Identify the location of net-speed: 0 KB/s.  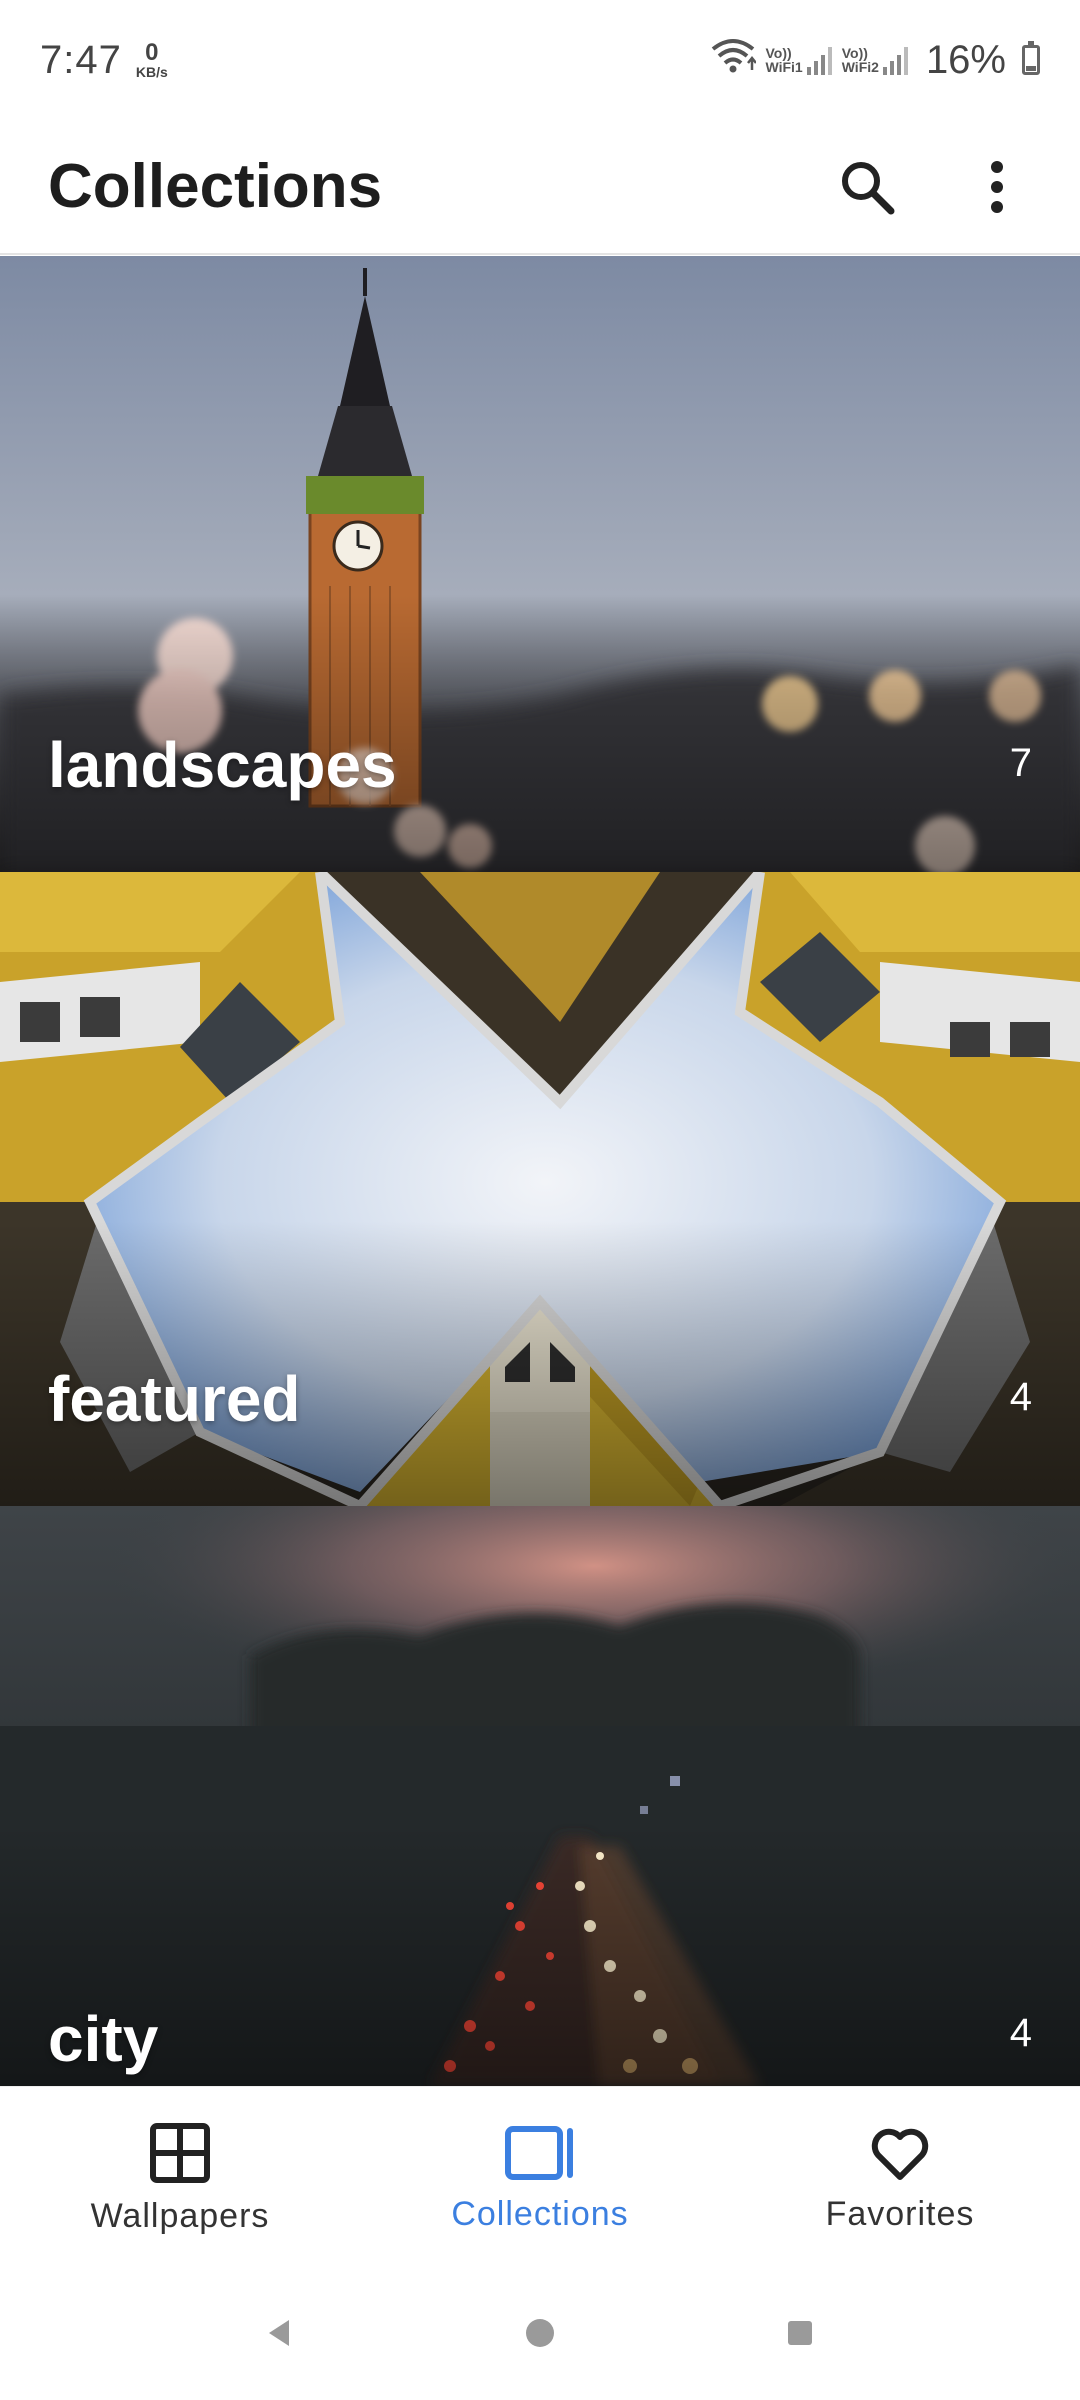
(151, 59).